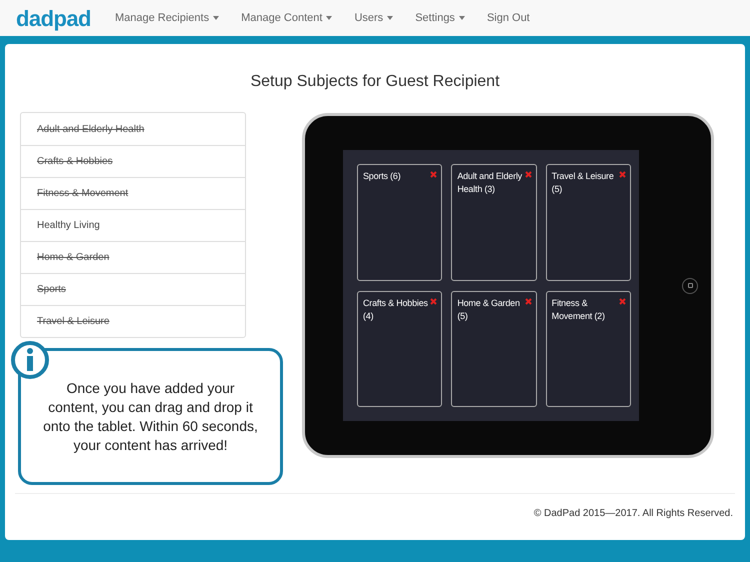 The width and height of the screenshot is (750, 562). I want to click on subject-item: Healthy Living, so click(133, 225).